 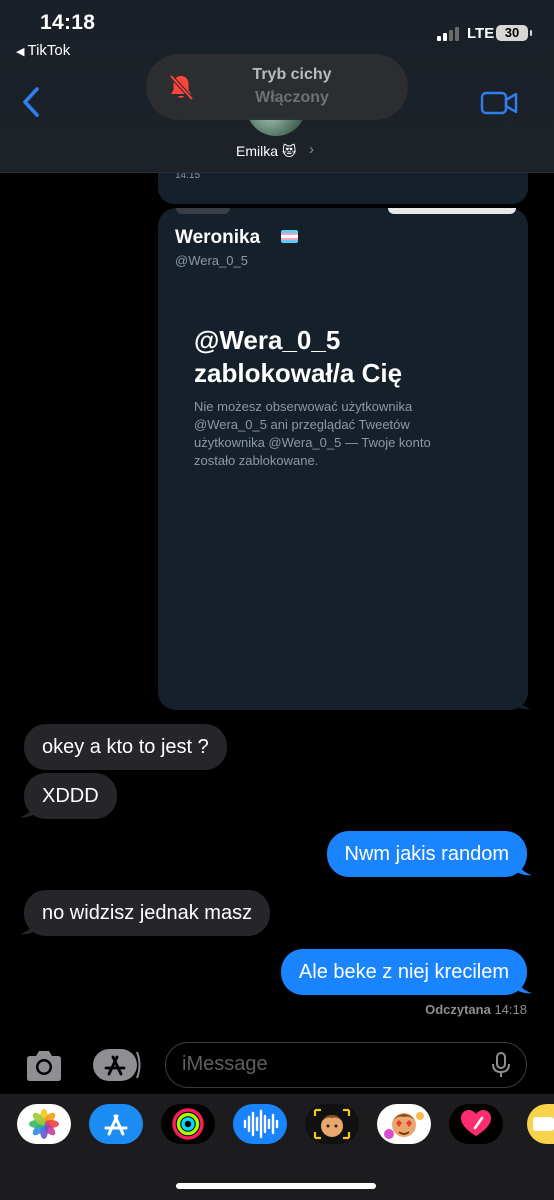 What do you see at coordinates (426, 854) in the screenshot?
I see `message-bubble-sent: Nwm jakis random` at bounding box center [426, 854].